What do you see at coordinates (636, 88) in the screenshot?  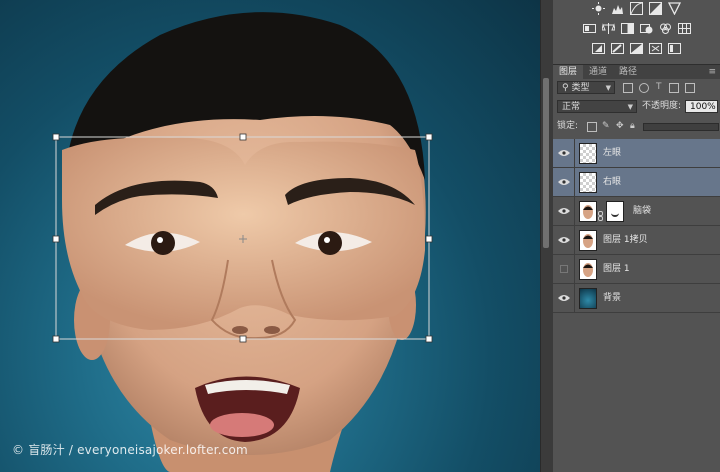 I see `layer-filter-row: ⚲ 类型 ▼ T` at bounding box center [636, 88].